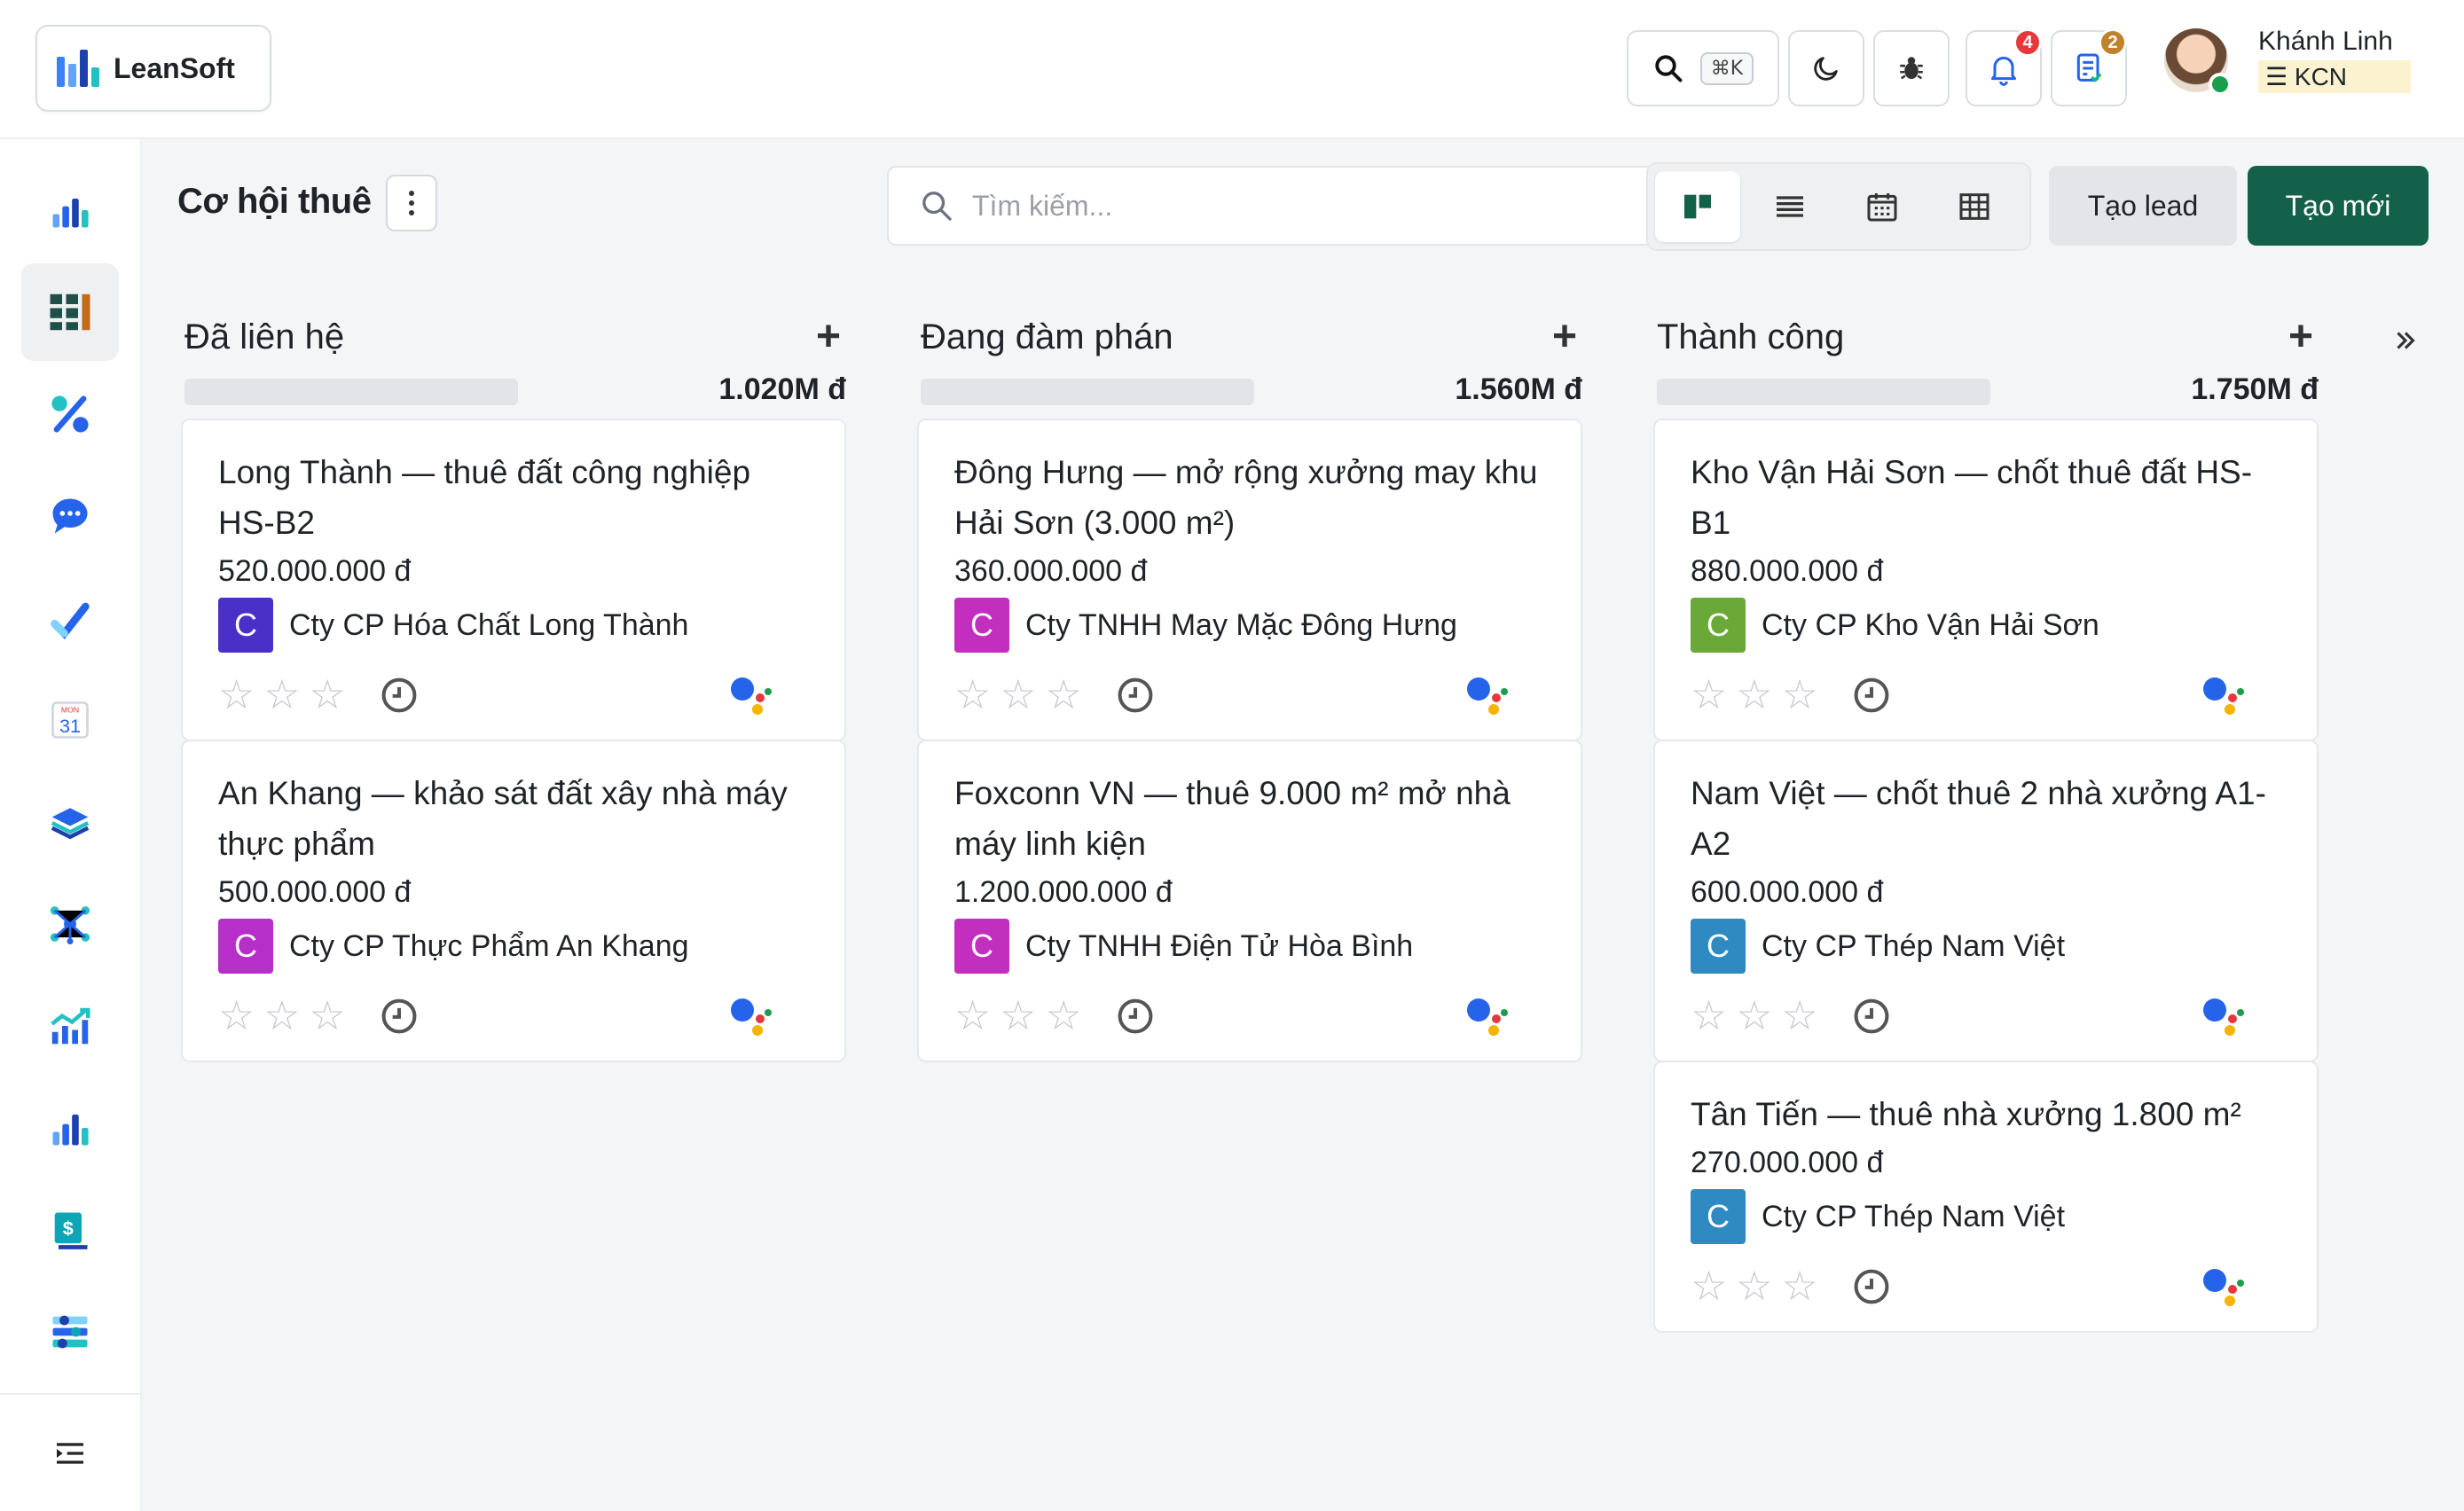 This screenshot has width=2464, height=1511. I want to click on card-title: Nam Việt — chốt thuê 2 nhà xưởng A1-A2, so click(1978, 818).